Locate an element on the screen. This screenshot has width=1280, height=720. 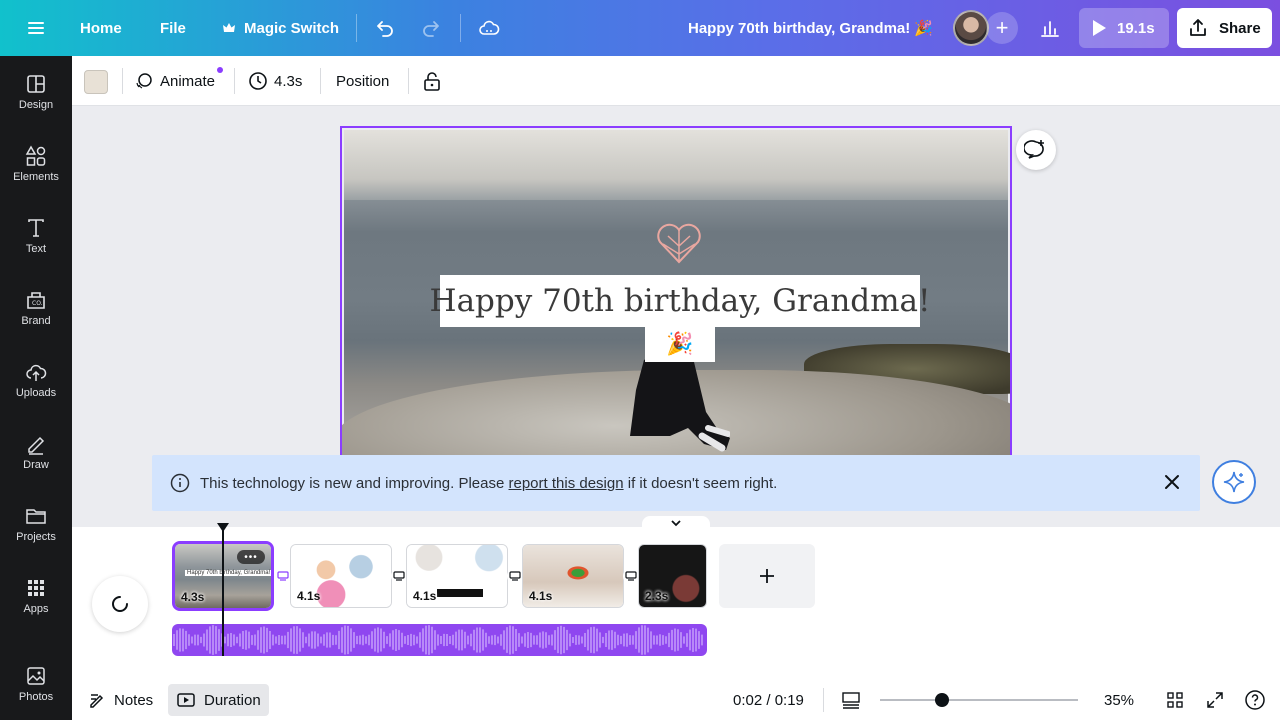
clip-duration: 4.1s is located at coordinates (541, 596).